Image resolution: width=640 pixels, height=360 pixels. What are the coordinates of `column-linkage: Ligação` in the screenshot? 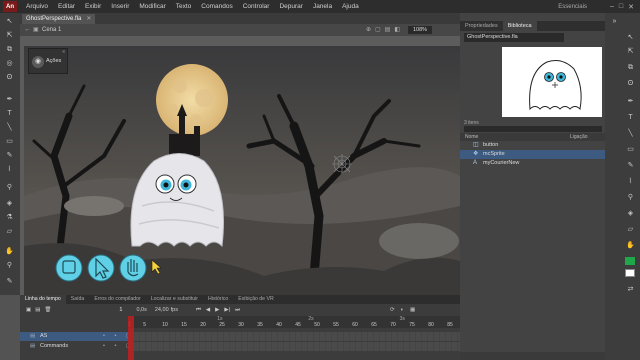 It's located at (579, 137).